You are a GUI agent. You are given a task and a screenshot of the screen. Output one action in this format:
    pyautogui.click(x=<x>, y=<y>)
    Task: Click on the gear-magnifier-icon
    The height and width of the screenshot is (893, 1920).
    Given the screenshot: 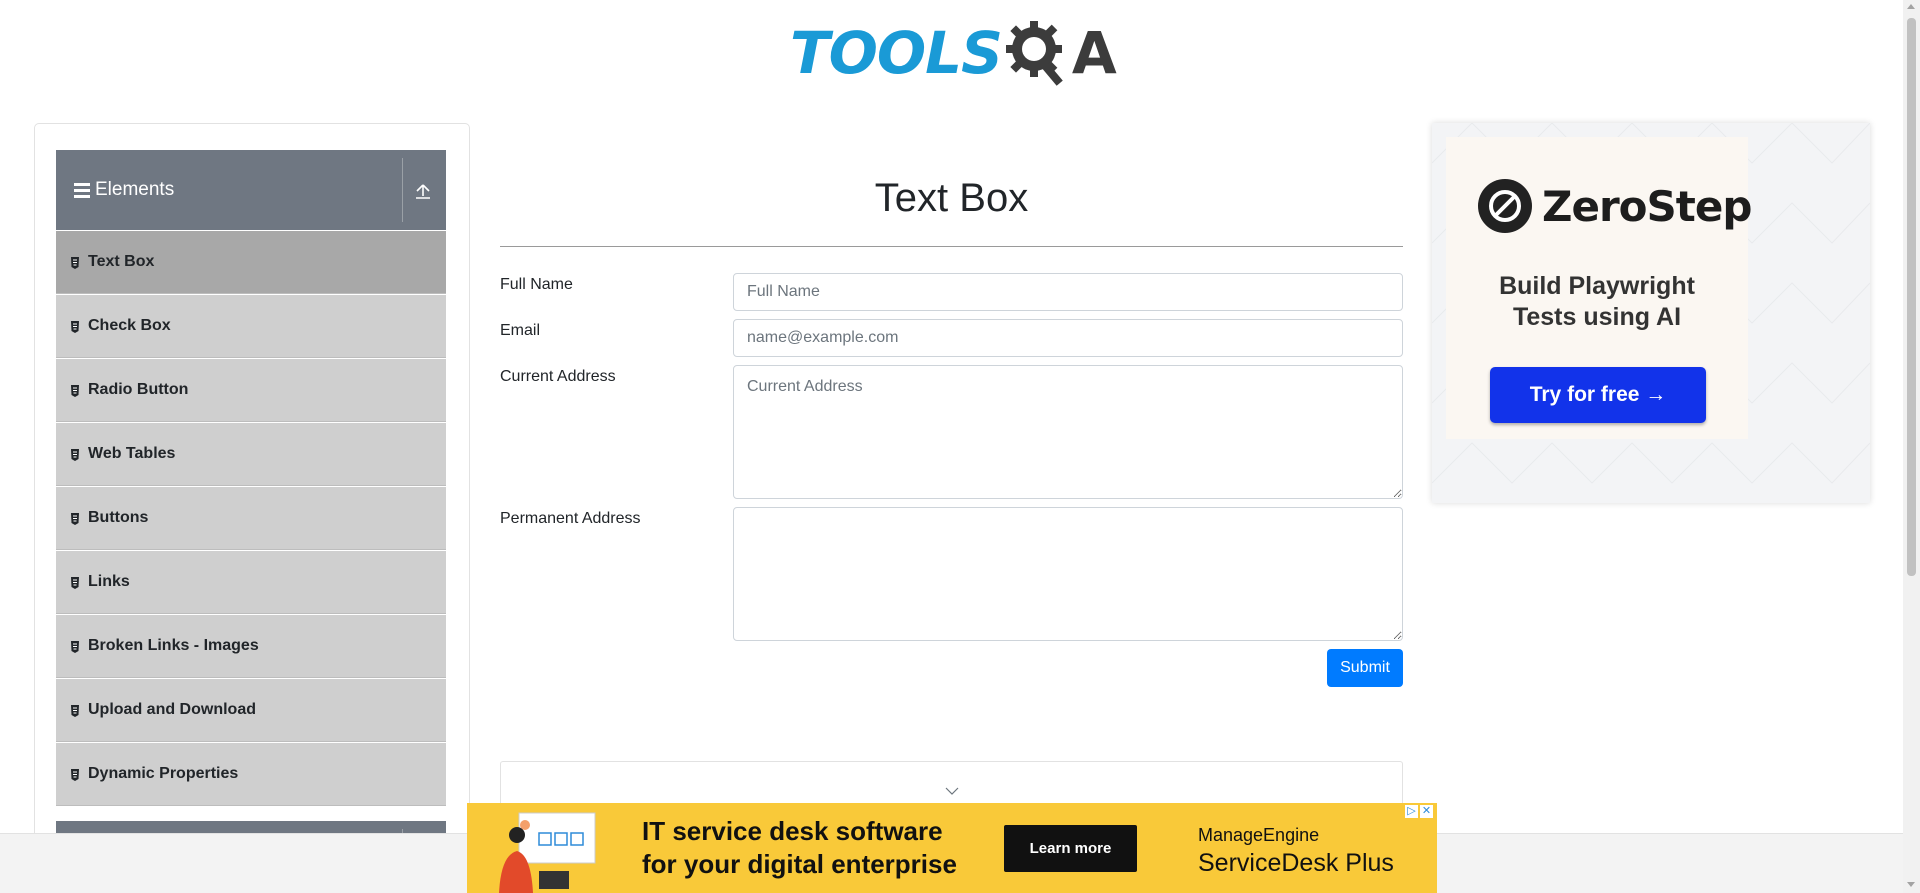 What is the action you would take?
    pyautogui.click(x=1034, y=53)
    